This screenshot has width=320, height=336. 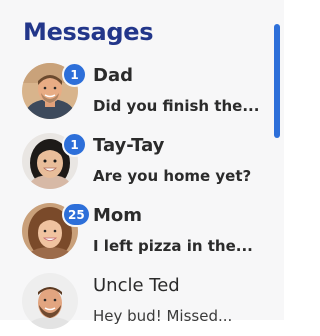 I want to click on message-preview: Are you home yet?, so click(x=172, y=176).